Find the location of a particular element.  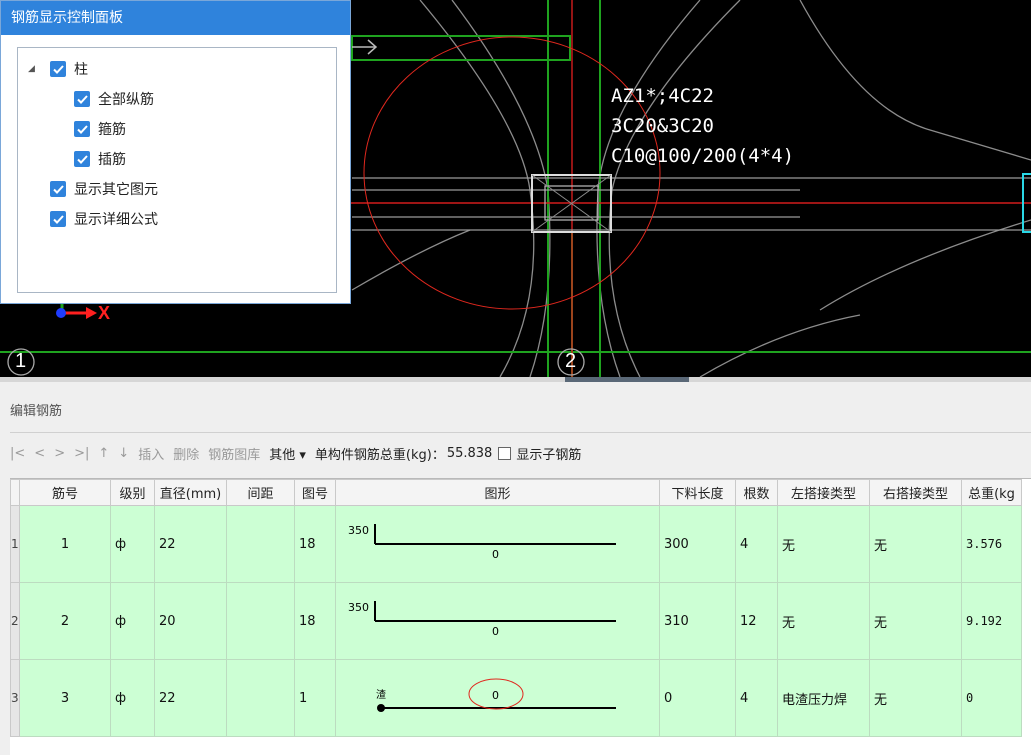

tree-item-label: 箍筋 is located at coordinates (112, 130).